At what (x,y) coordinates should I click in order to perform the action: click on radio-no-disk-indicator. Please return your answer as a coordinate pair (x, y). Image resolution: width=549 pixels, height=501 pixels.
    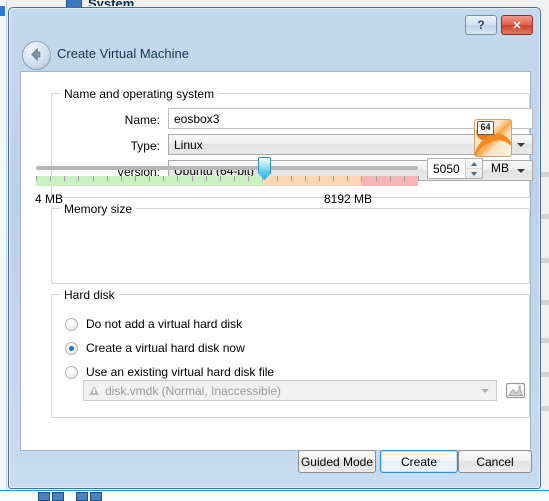
    Looking at the image, I should click on (71, 324).